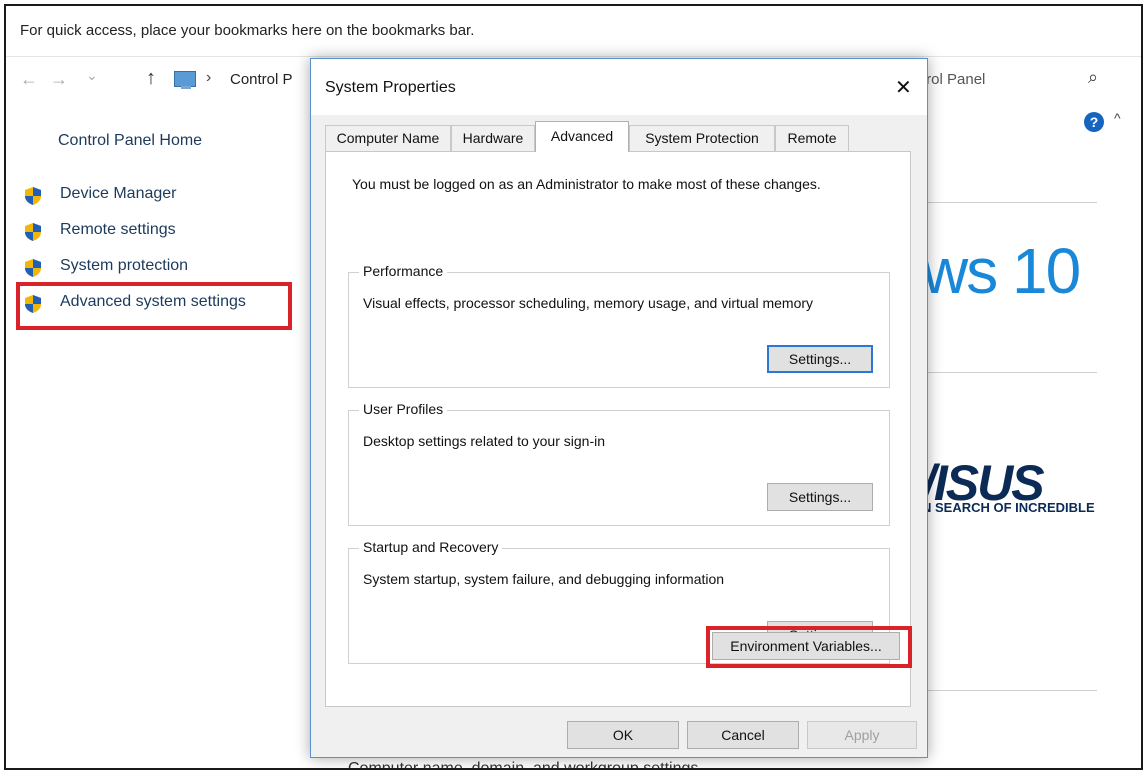 This screenshot has height=774, width=1147. What do you see at coordinates (484, 441) in the screenshot?
I see `group-description: Desktop settings related to your sign-in` at bounding box center [484, 441].